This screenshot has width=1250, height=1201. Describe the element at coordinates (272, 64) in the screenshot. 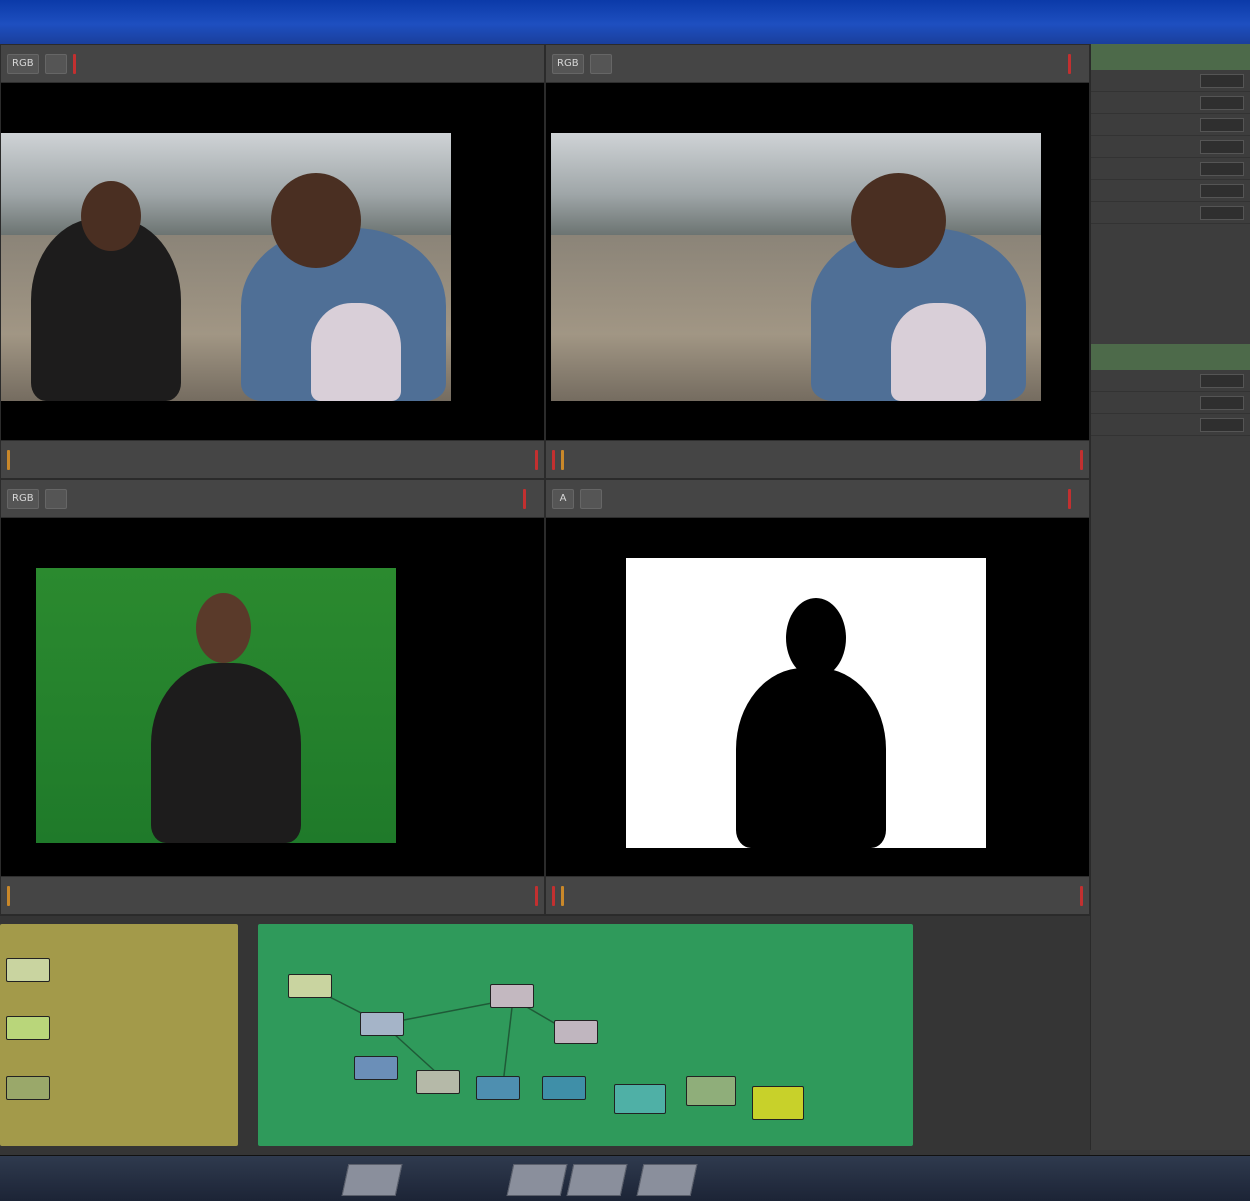

I see `viewer-1-toolbar: RGB` at that location.